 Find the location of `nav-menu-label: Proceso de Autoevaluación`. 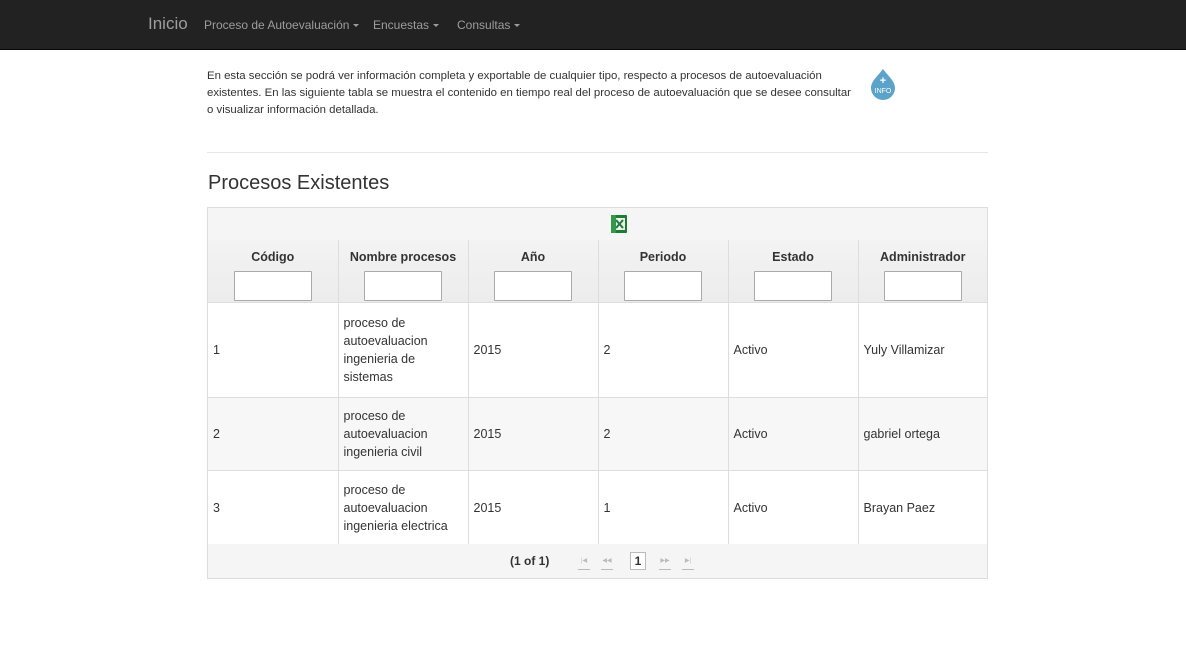

nav-menu-label: Proceso de Autoevaluación is located at coordinates (277, 25).